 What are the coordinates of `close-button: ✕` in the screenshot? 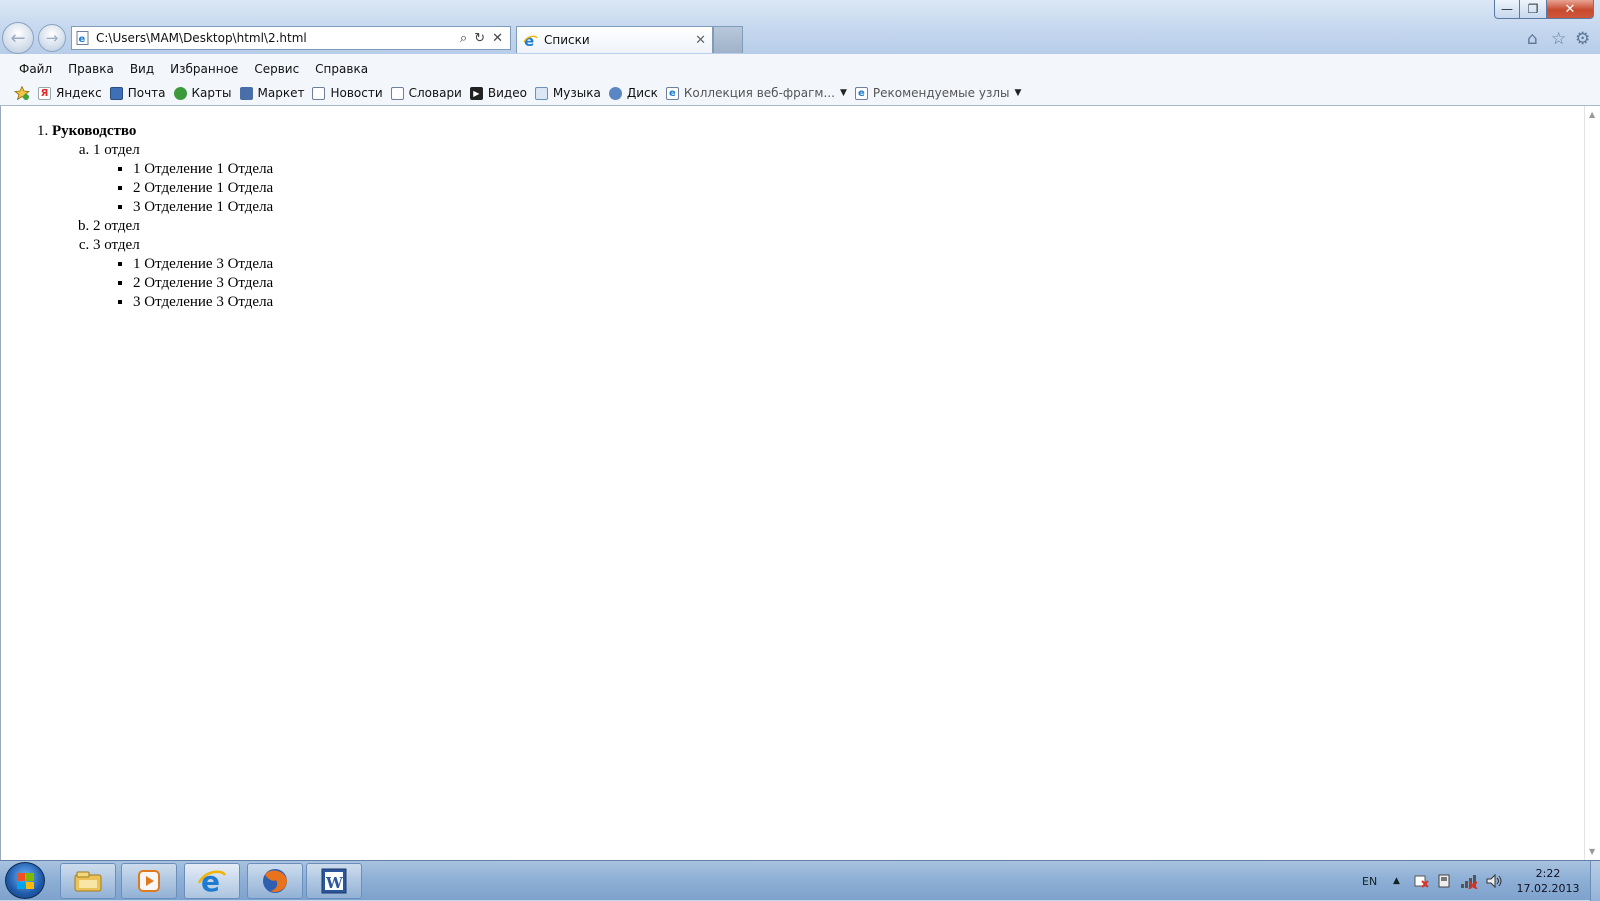 It's located at (1570, 9).